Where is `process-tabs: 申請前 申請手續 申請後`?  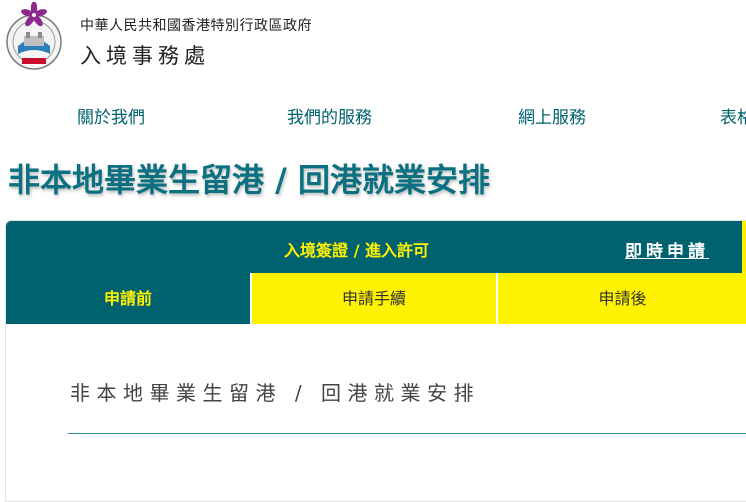
process-tabs: 申請前 申請手續 申請後 is located at coordinates (376, 298).